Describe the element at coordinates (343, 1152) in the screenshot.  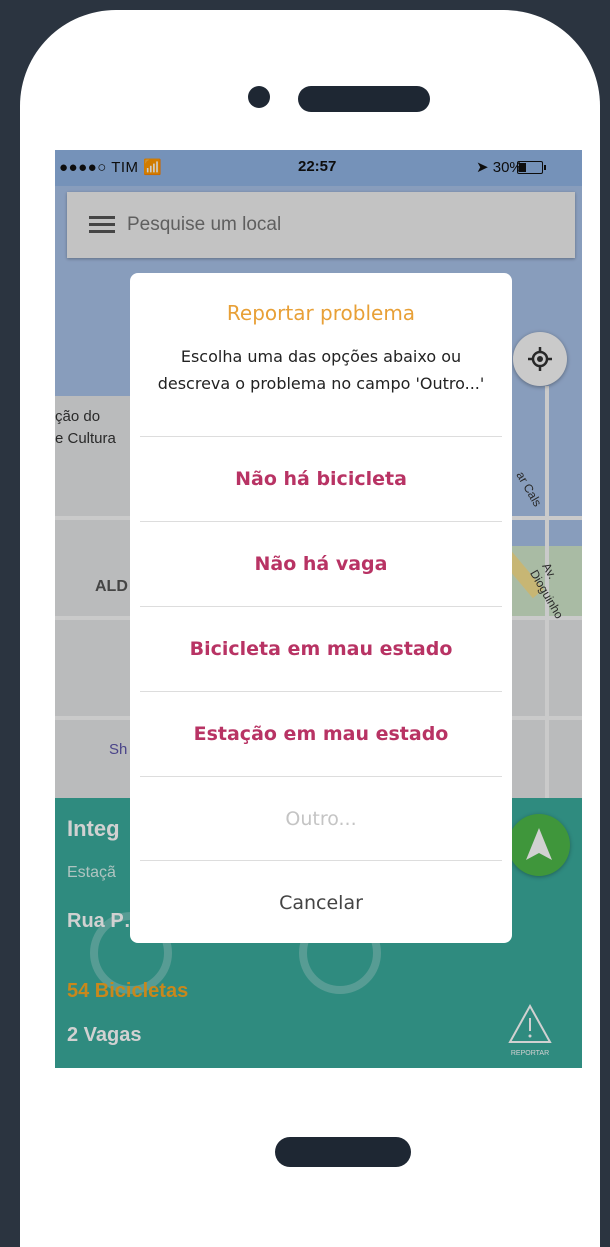
I see `home-button` at that location.